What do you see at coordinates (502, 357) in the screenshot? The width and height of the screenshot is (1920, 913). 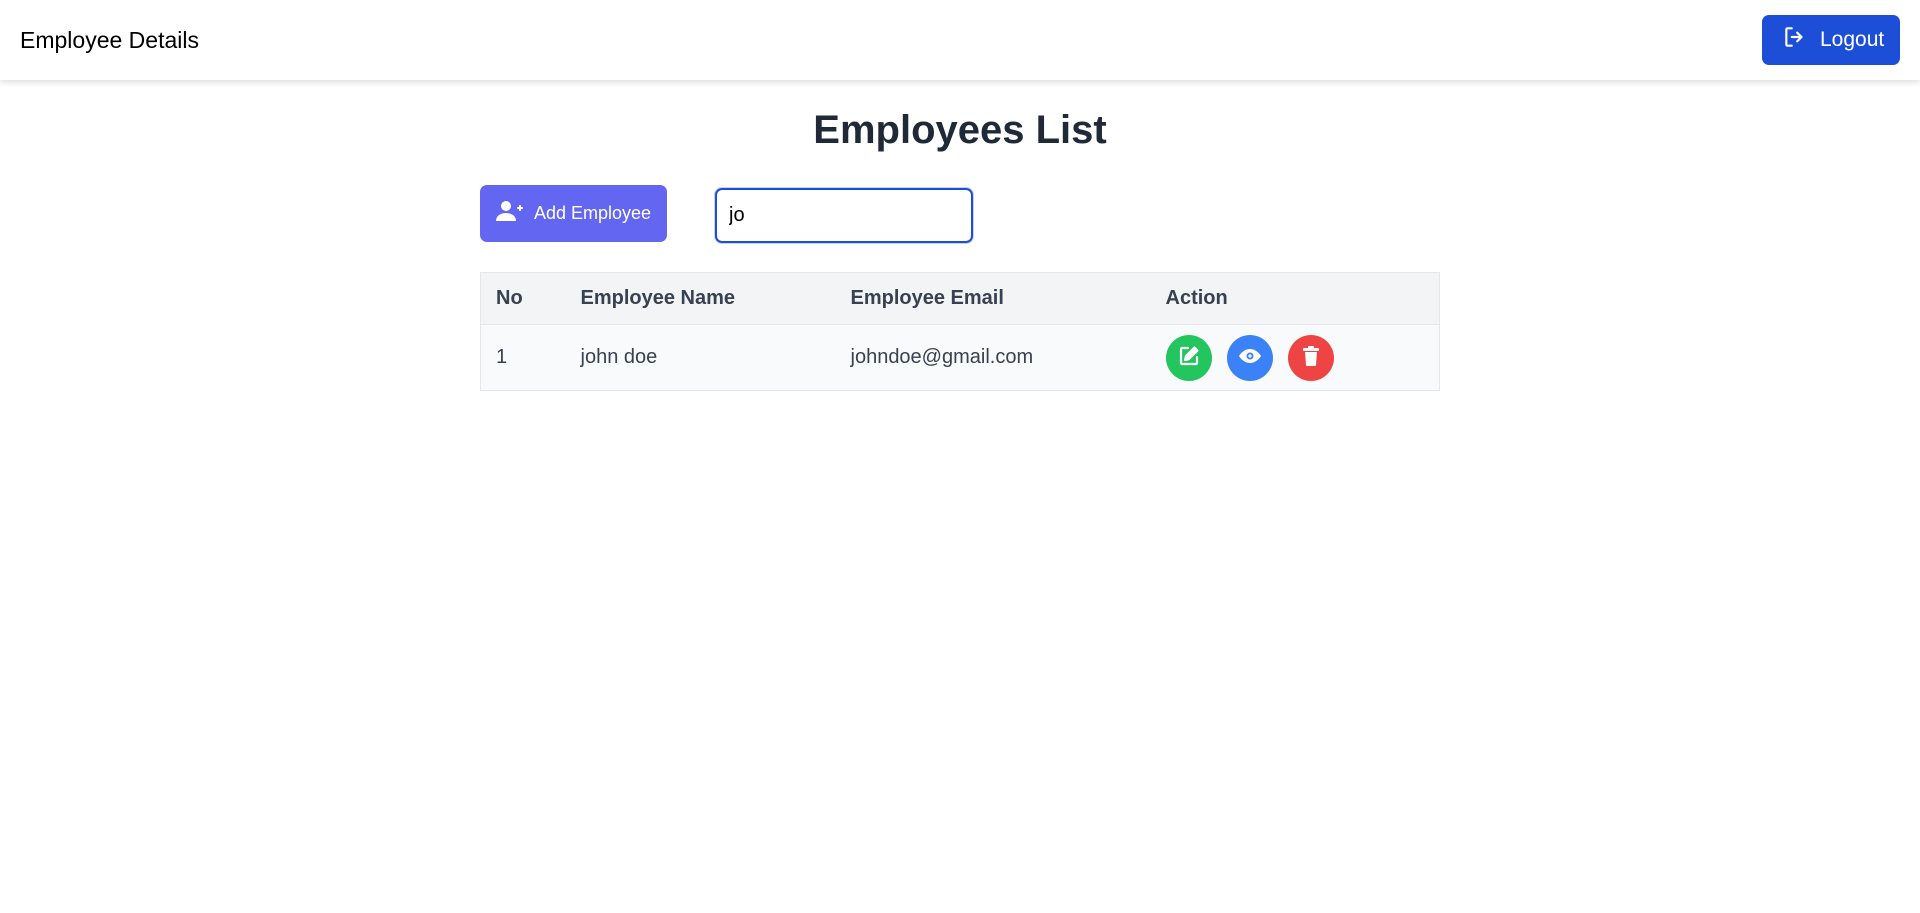 I see `cell-no: 1` at bounding box center [502, 357].